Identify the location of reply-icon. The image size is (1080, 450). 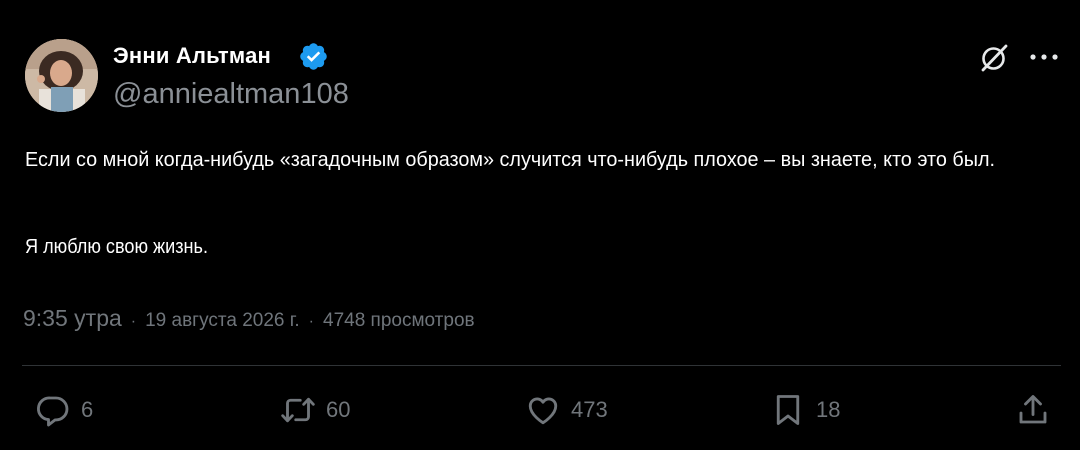
(53, 411).